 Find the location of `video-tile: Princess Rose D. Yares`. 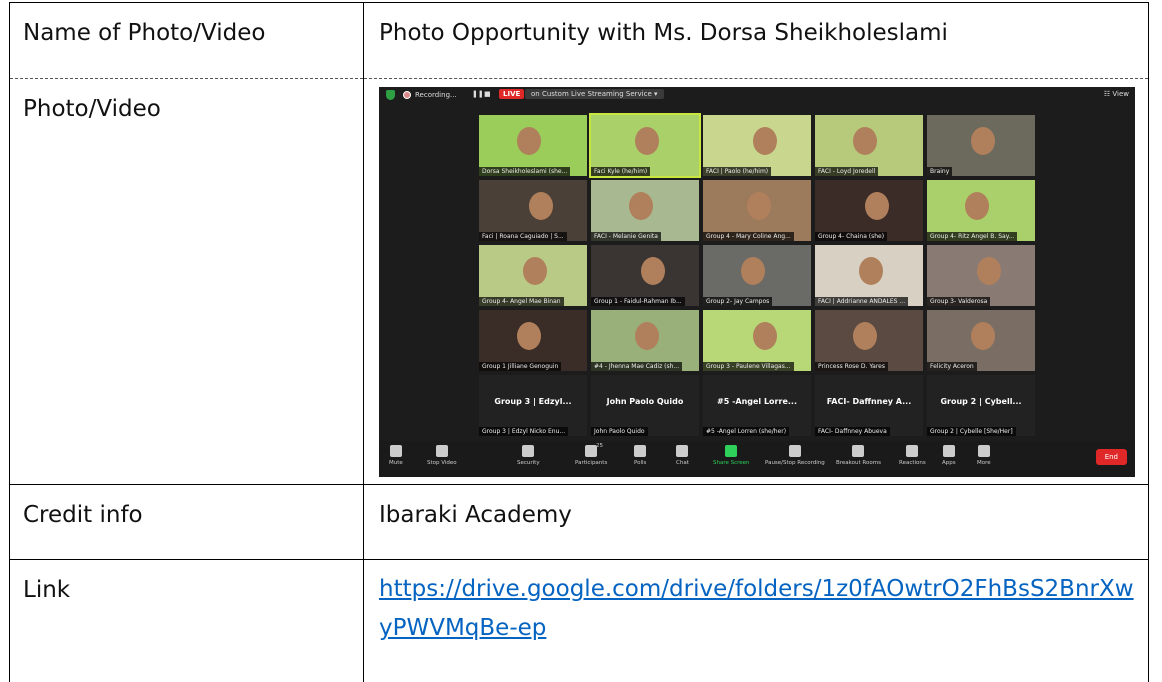

video-tile: Princess Rose D. Yares is located at coordinates (869, 340).